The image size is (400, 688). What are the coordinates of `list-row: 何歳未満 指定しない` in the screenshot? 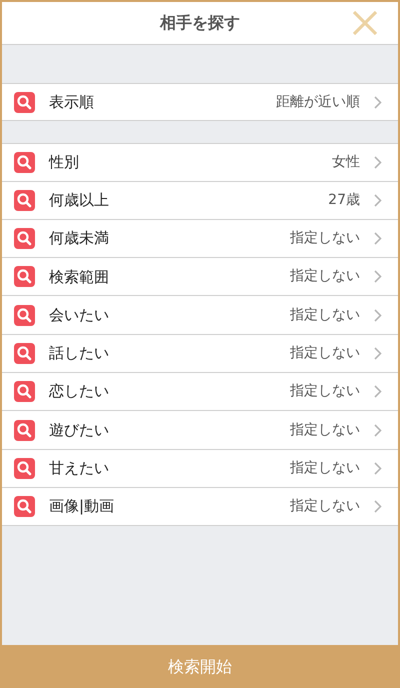 It's located at (200, 239).